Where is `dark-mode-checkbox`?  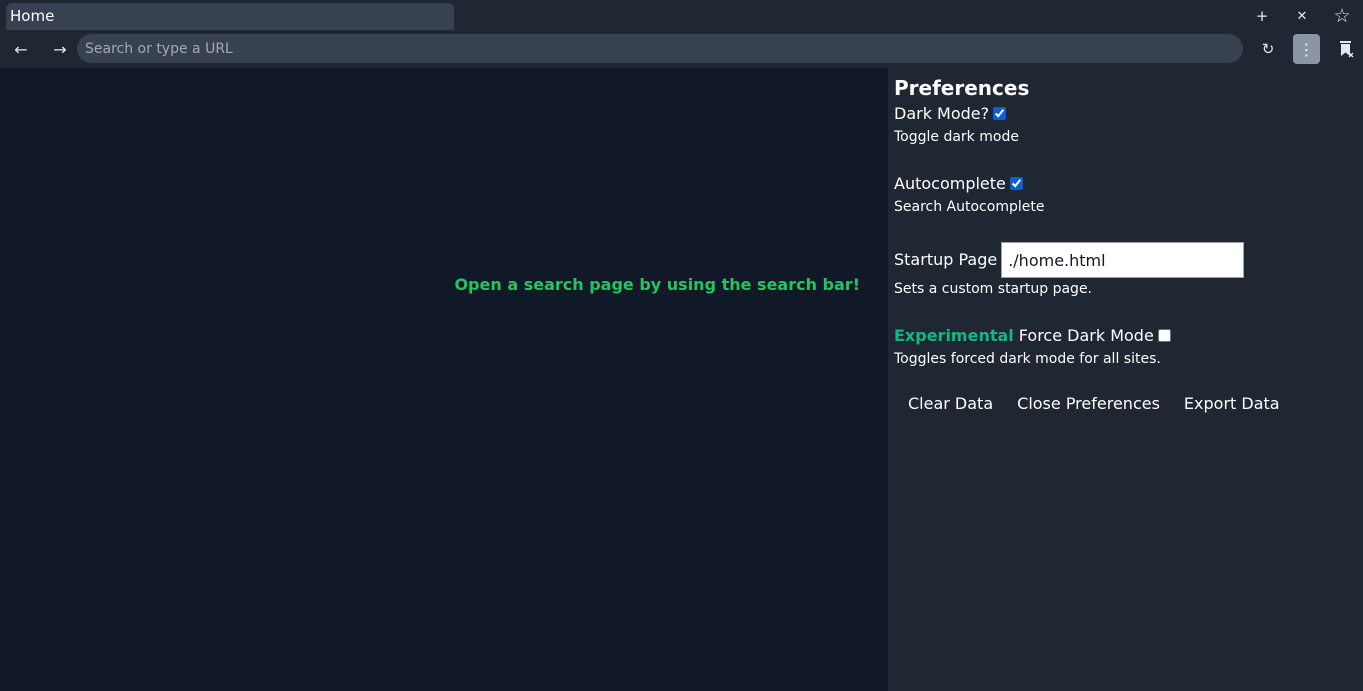 dark-mode-checkbox is located at coordinates (1000, 113).